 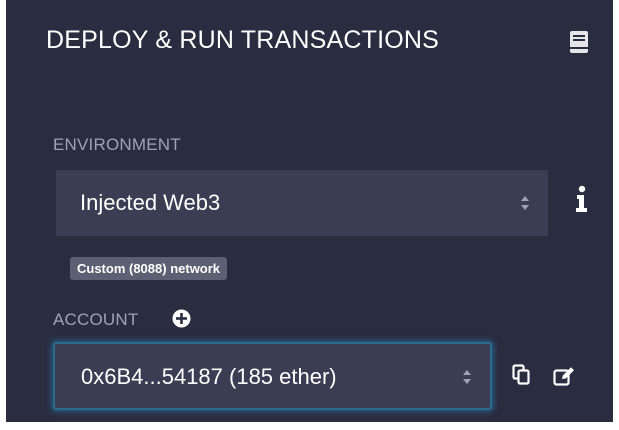 What do you see at coordinates (96, 319) in the screenshot?
I see `account-label: ACCOUNT` at bounding box center [96, 319].